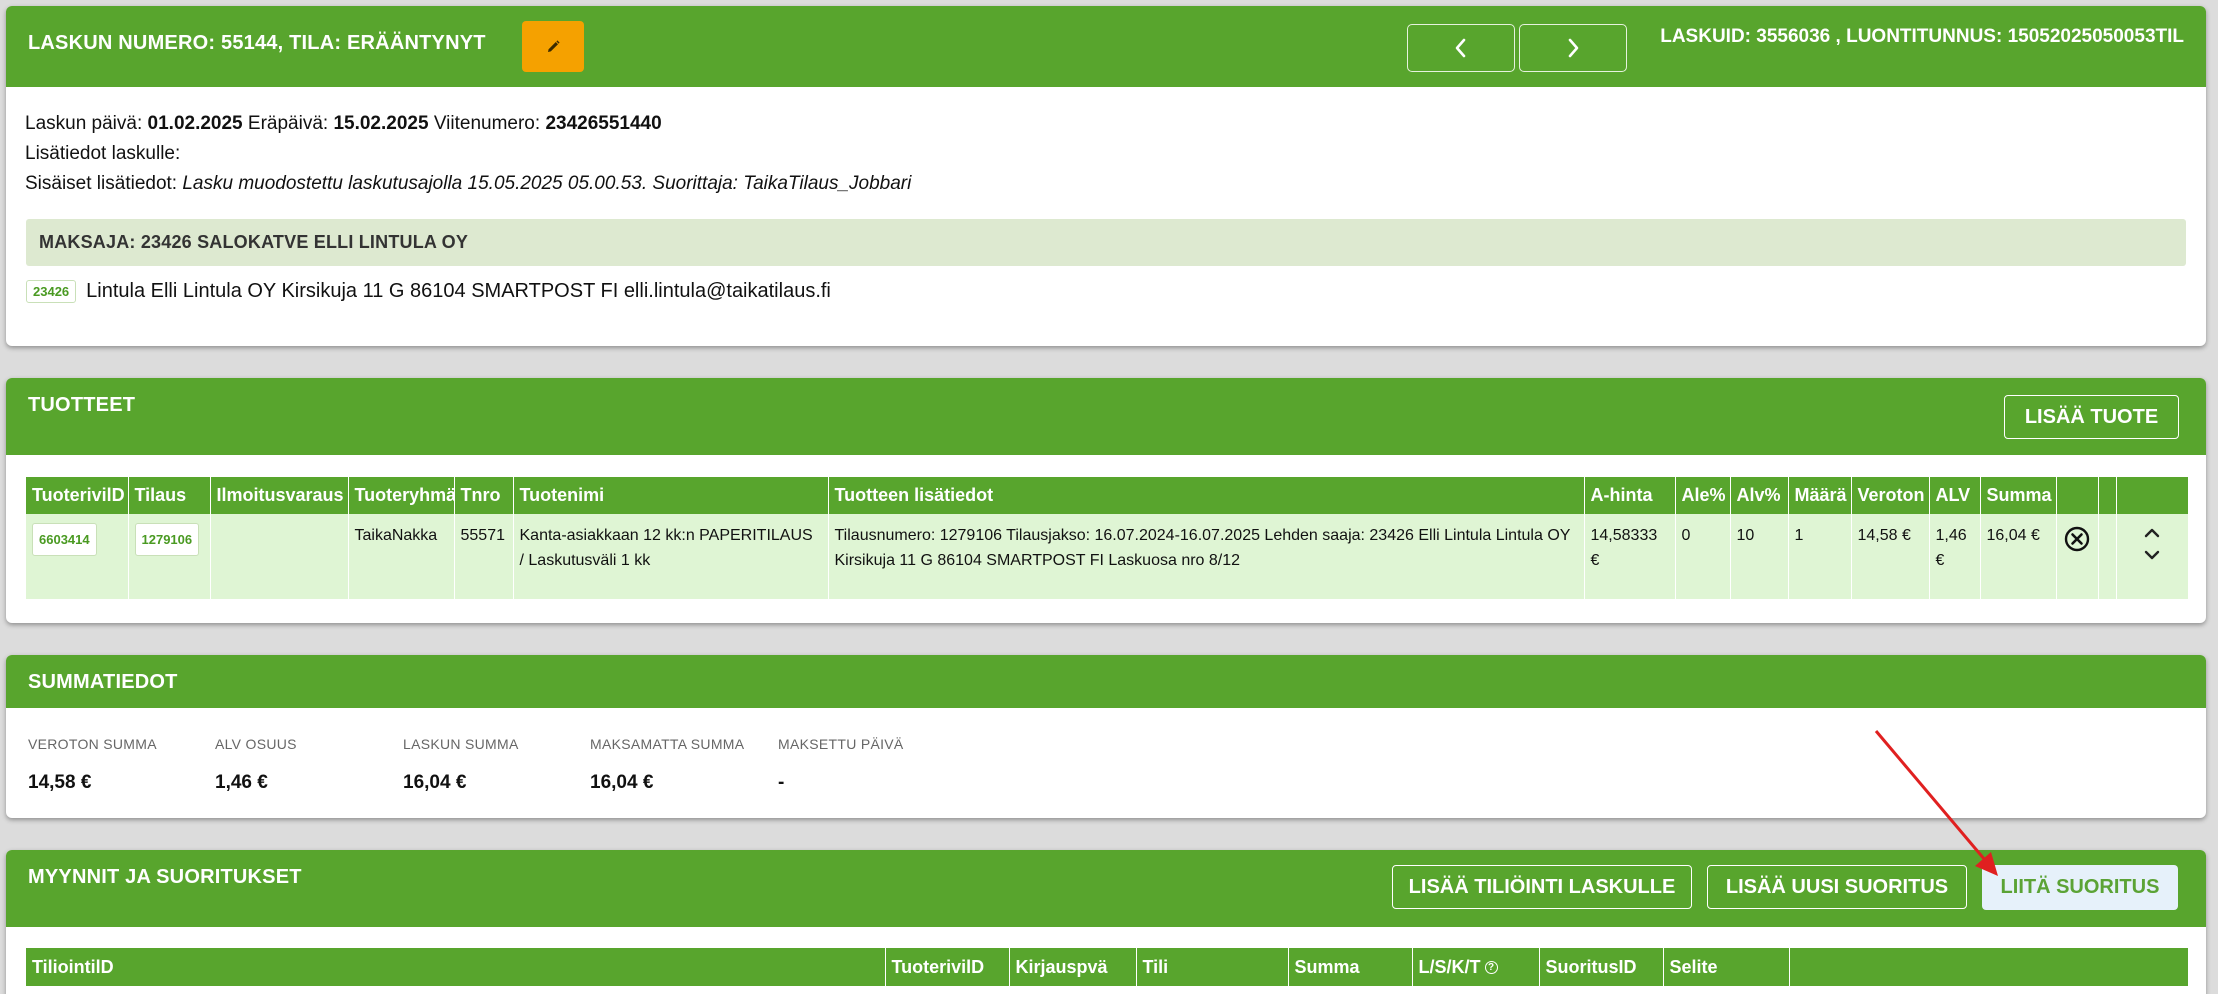 The height and width of the screenshot is (994, 2218). Describe the element at coordinates (484, 495) in the screenshot. I see `col-tnro: Tnro` at that location.